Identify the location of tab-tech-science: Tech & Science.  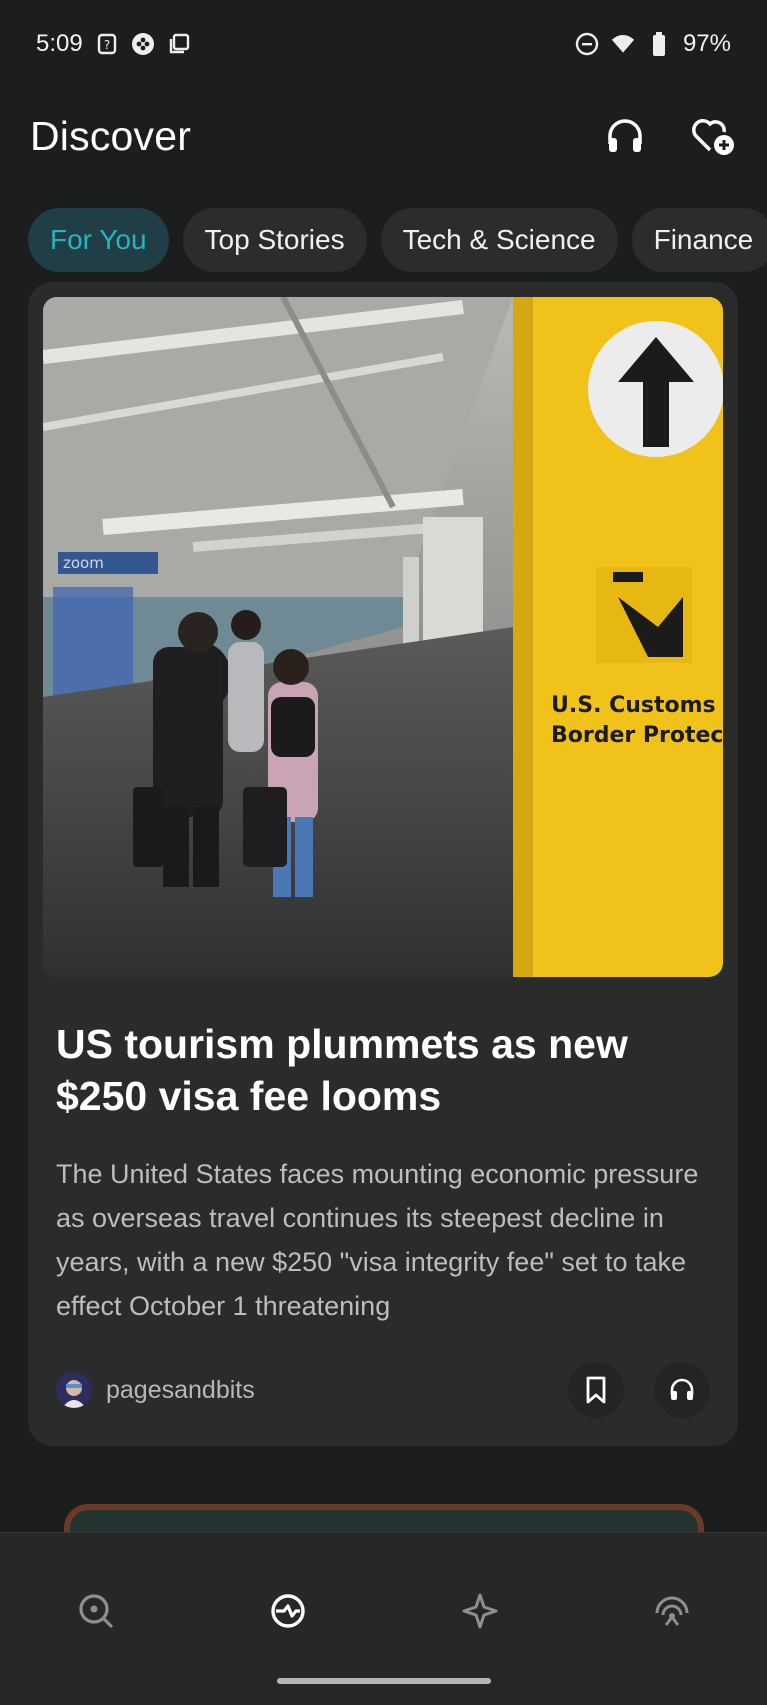
(499, 240).